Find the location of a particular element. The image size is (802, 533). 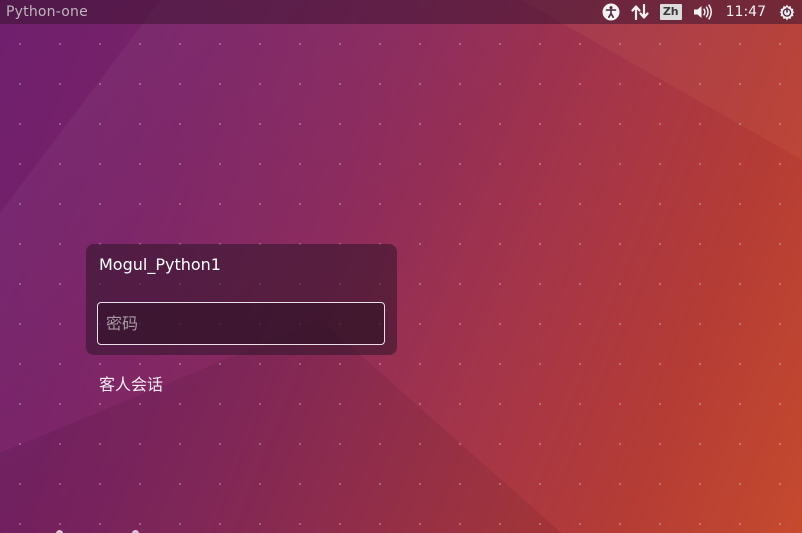

network-arrows-icon is located at coordinates (640, 12).